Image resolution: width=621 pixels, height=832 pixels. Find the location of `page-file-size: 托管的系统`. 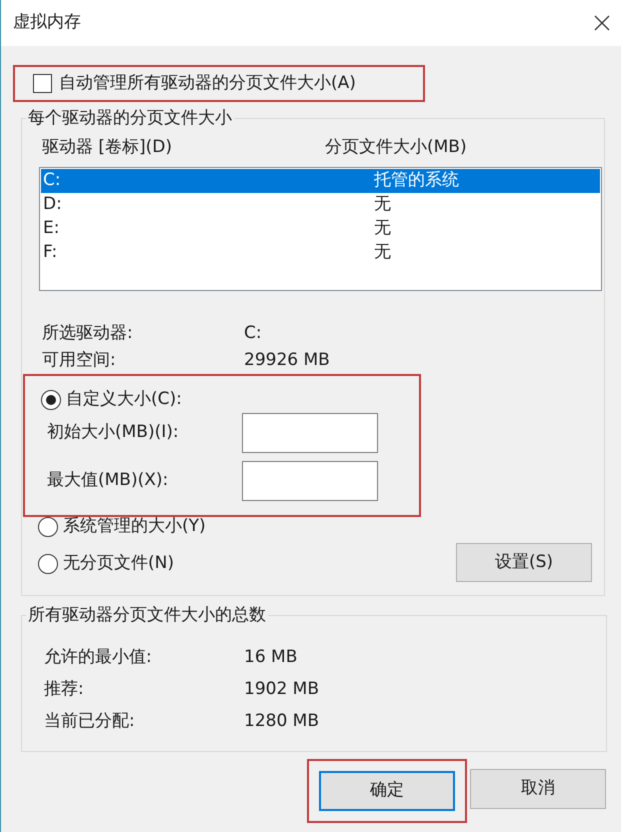

page-file-size: 托管的系统 is located at coordinates (416, 180).